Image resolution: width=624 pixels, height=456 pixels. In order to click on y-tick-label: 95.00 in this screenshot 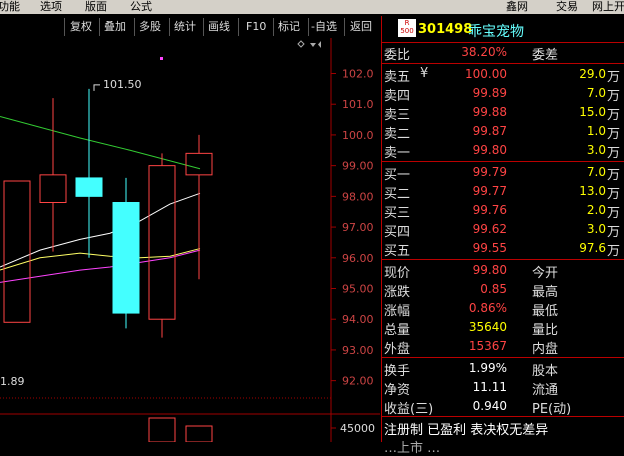, I will do `click(358, 289)`.